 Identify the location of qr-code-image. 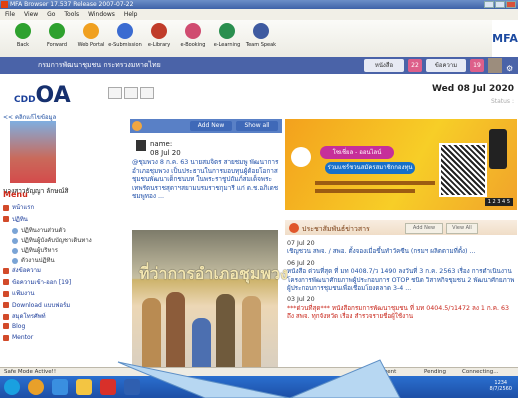
(463, 170).